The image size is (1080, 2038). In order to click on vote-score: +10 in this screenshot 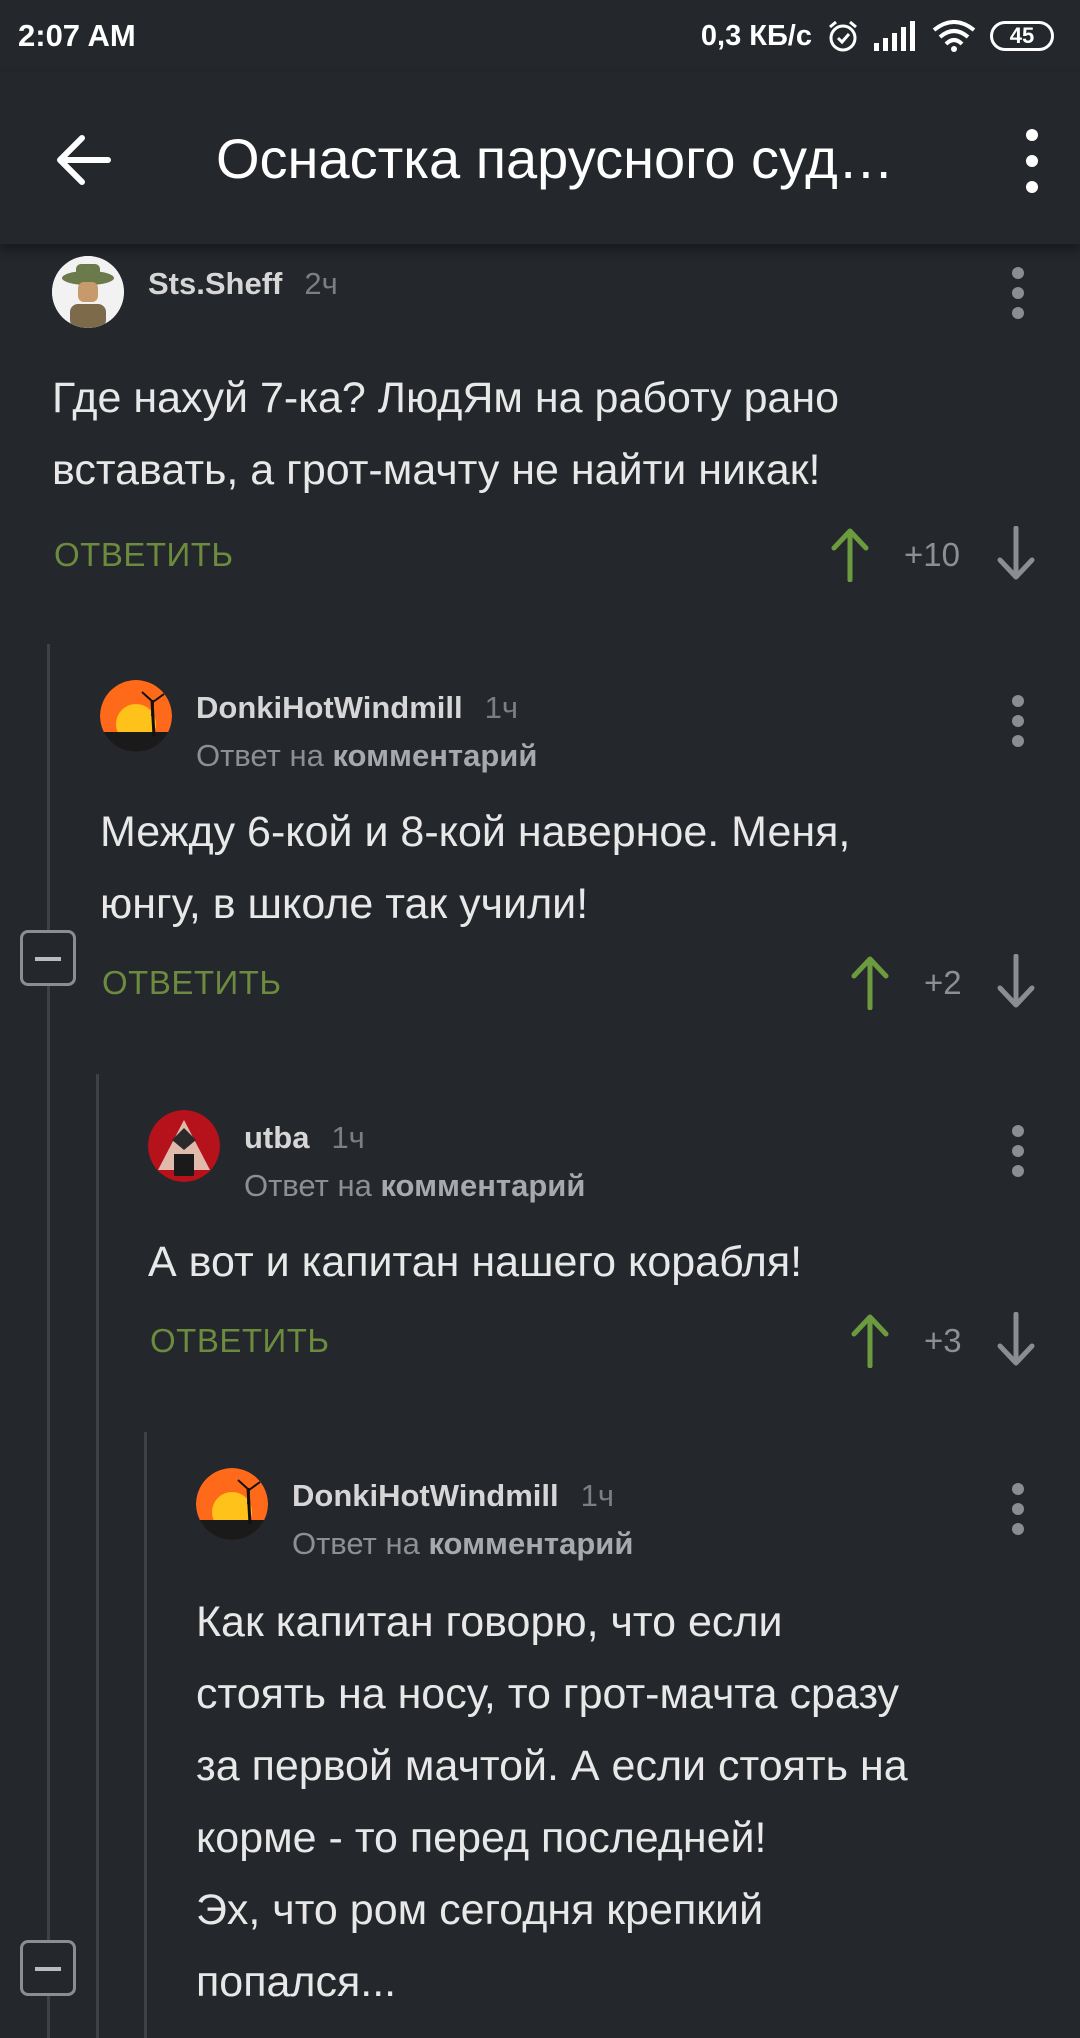, I will do `click(932, 554)`.